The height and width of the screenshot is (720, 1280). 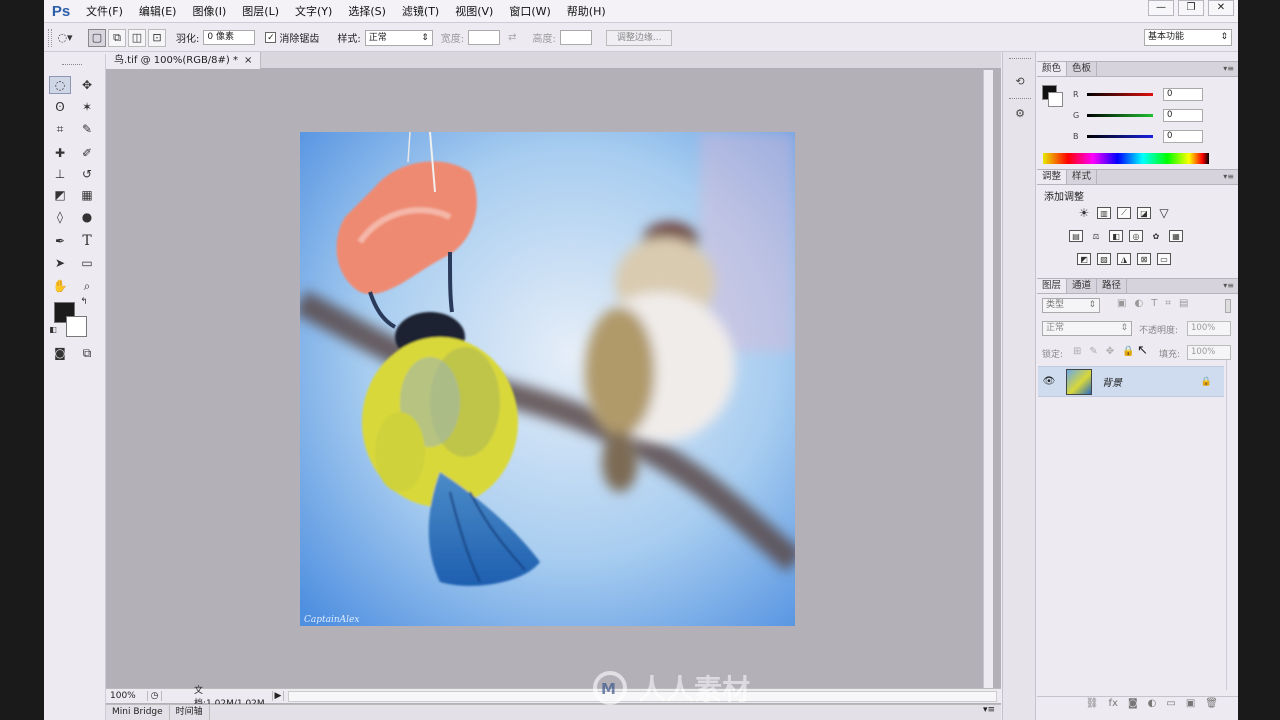 What do you see at coordinates (1170, 704) in the screenshot?
I see `new-group-icon: ▭` at bounding box center [1170, 704].